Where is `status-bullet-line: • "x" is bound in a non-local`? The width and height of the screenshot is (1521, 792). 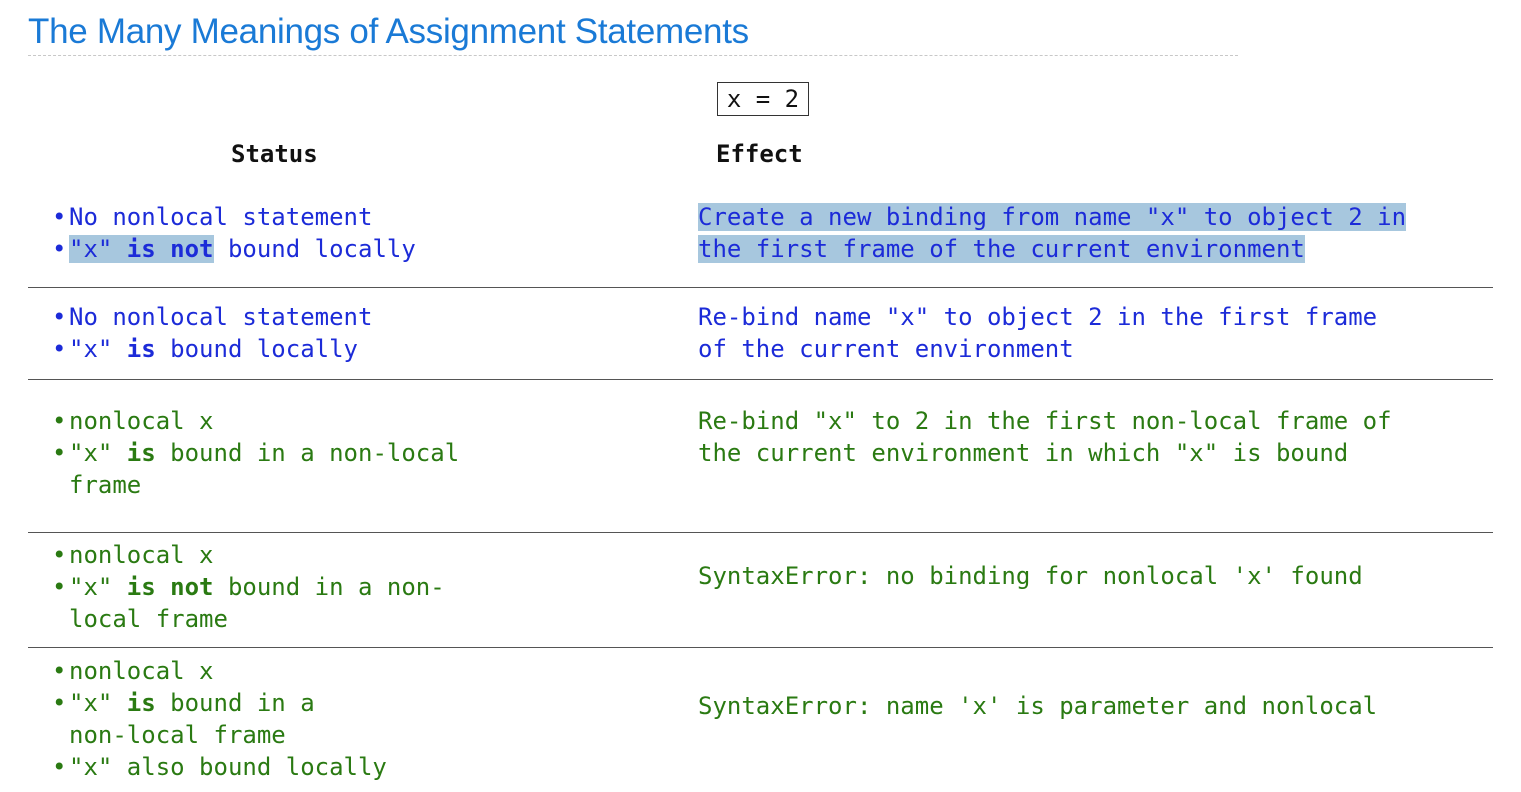
status-bullet-line: • "x" is bound in a non-local is located at coordinates (256, 453).